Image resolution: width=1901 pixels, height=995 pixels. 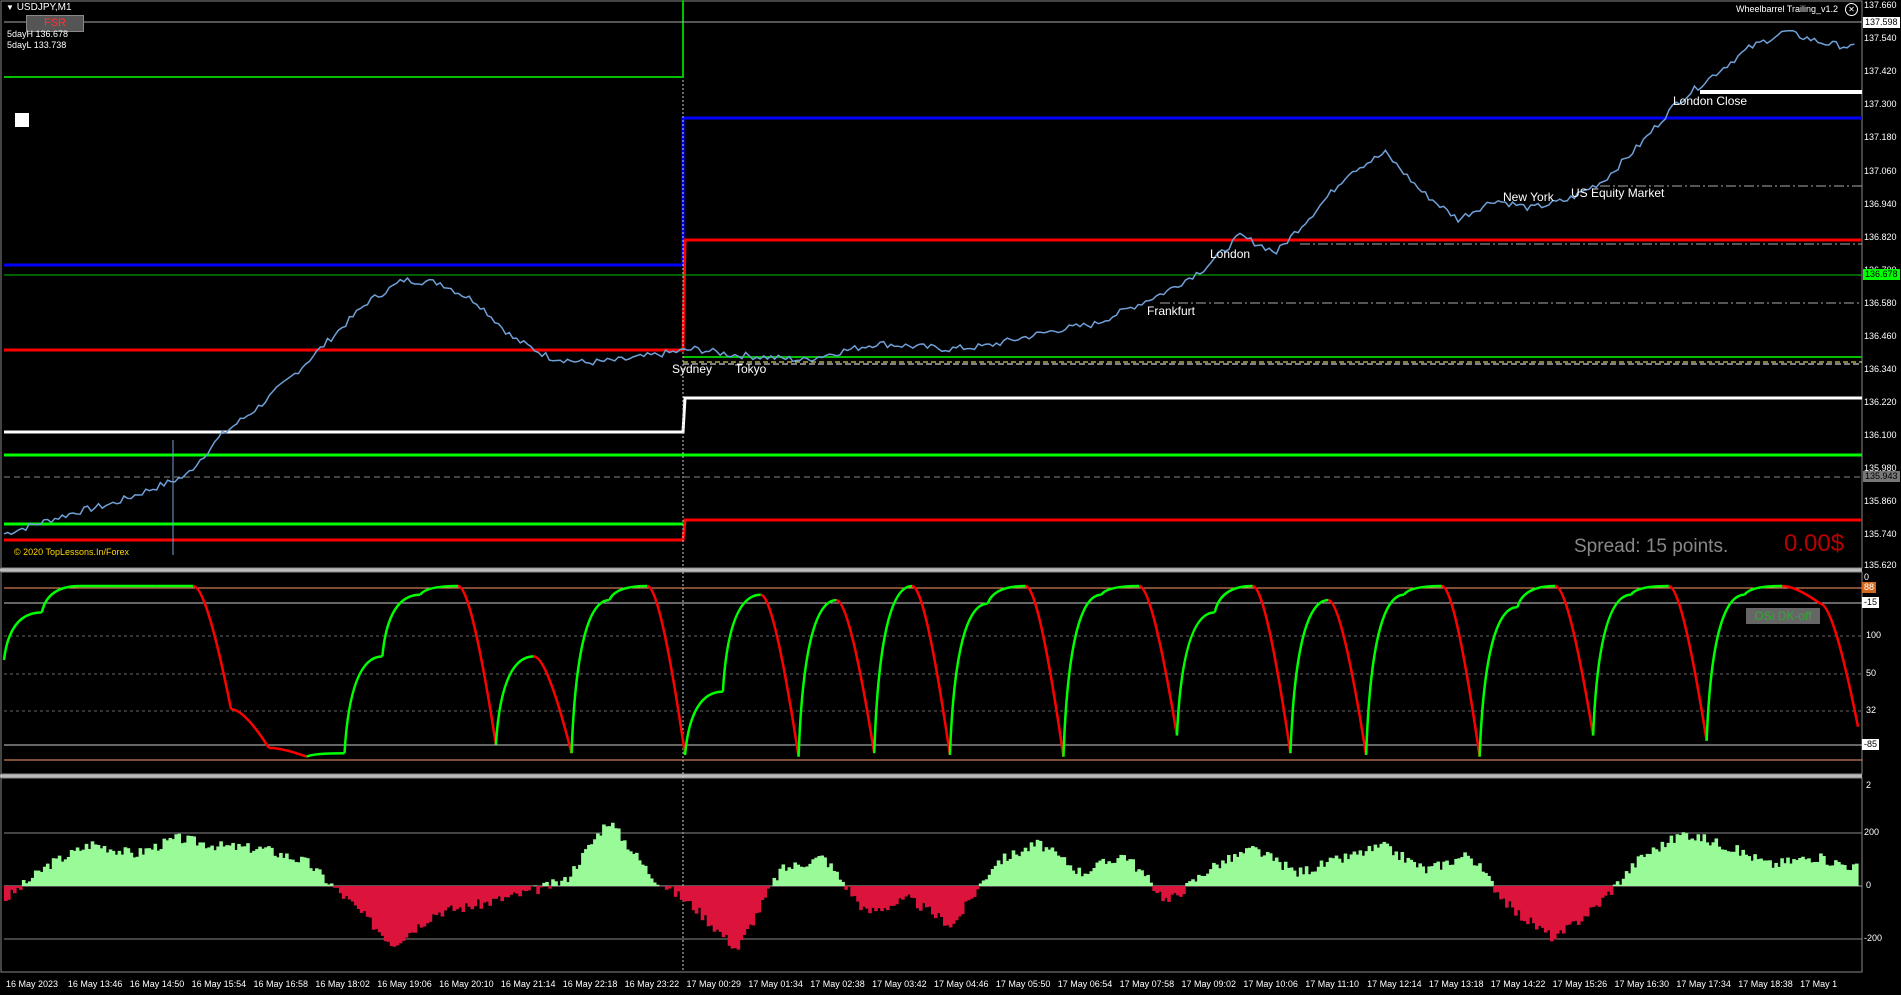 I want to click on time-tick: 17 May 18:38, so click(x=1765, y=984).